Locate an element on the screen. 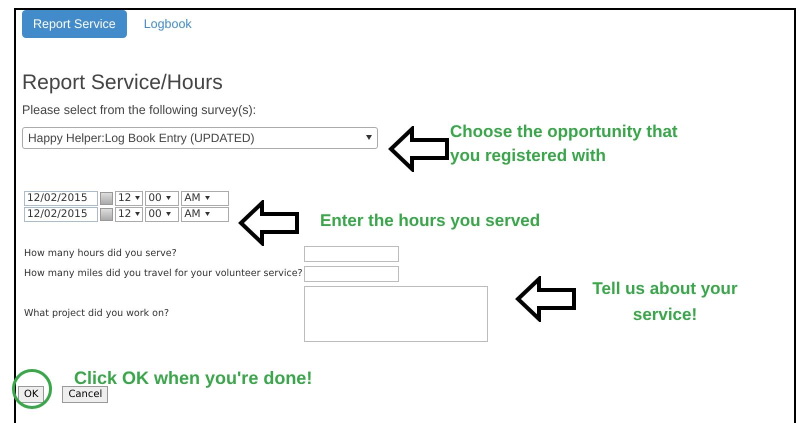 This screenshot has height=423, width=808. question-label: What project did you work on? is located at coordinates (97, 313).